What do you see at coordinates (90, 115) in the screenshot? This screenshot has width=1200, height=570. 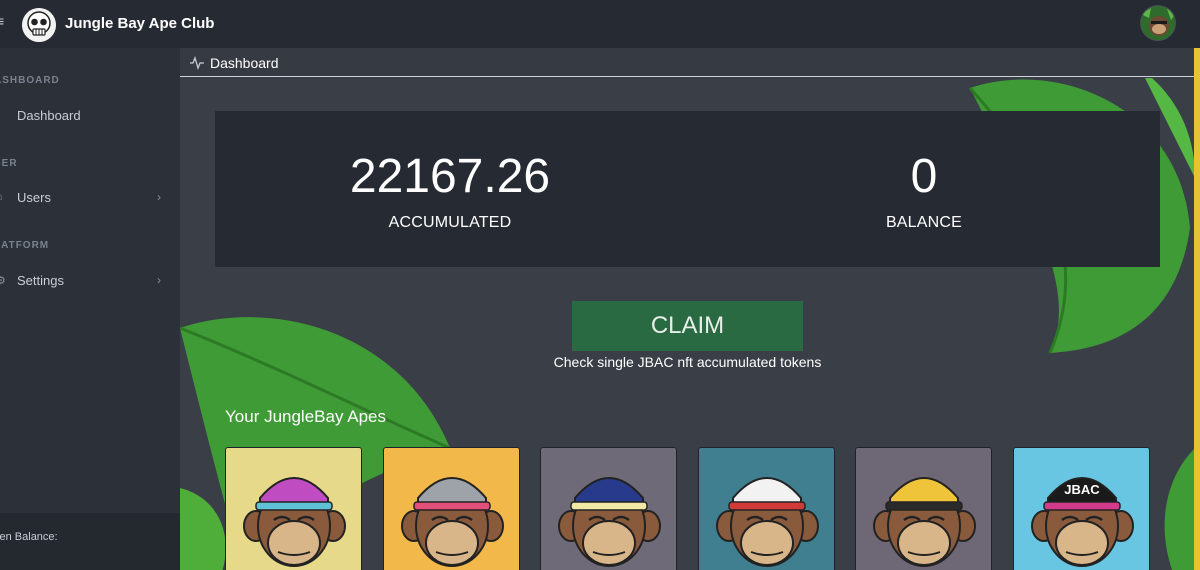 I see `sidebar-item-dashboard: ▫ Dashboard` at bounding box center [90, 115].